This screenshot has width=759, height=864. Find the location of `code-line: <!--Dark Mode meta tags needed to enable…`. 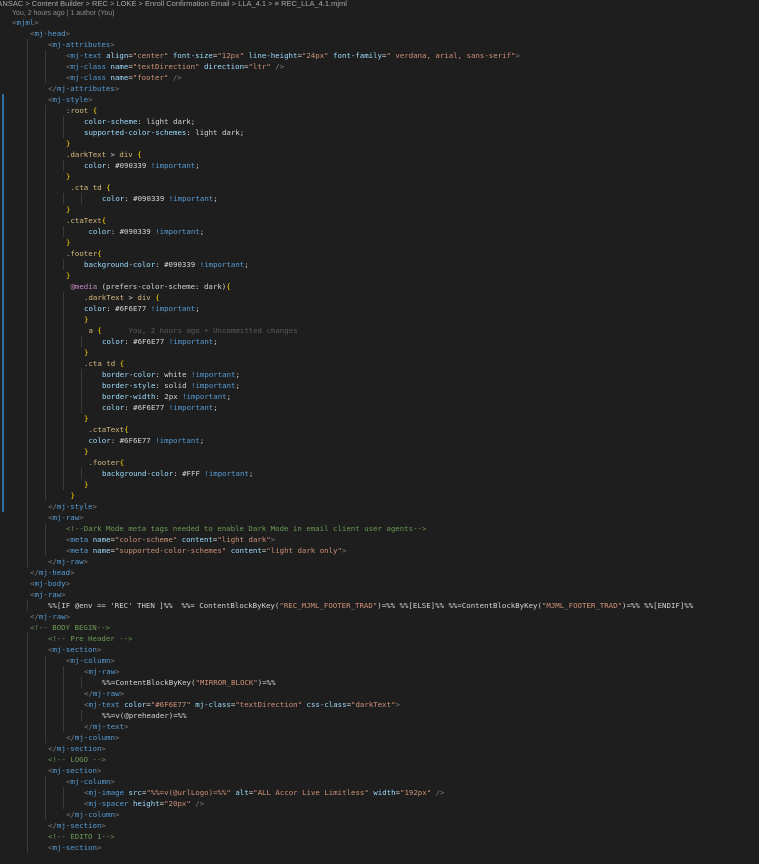

code-line: <!--Dark Mode meta tags needed to enable… is located at coordinates (379, 528).